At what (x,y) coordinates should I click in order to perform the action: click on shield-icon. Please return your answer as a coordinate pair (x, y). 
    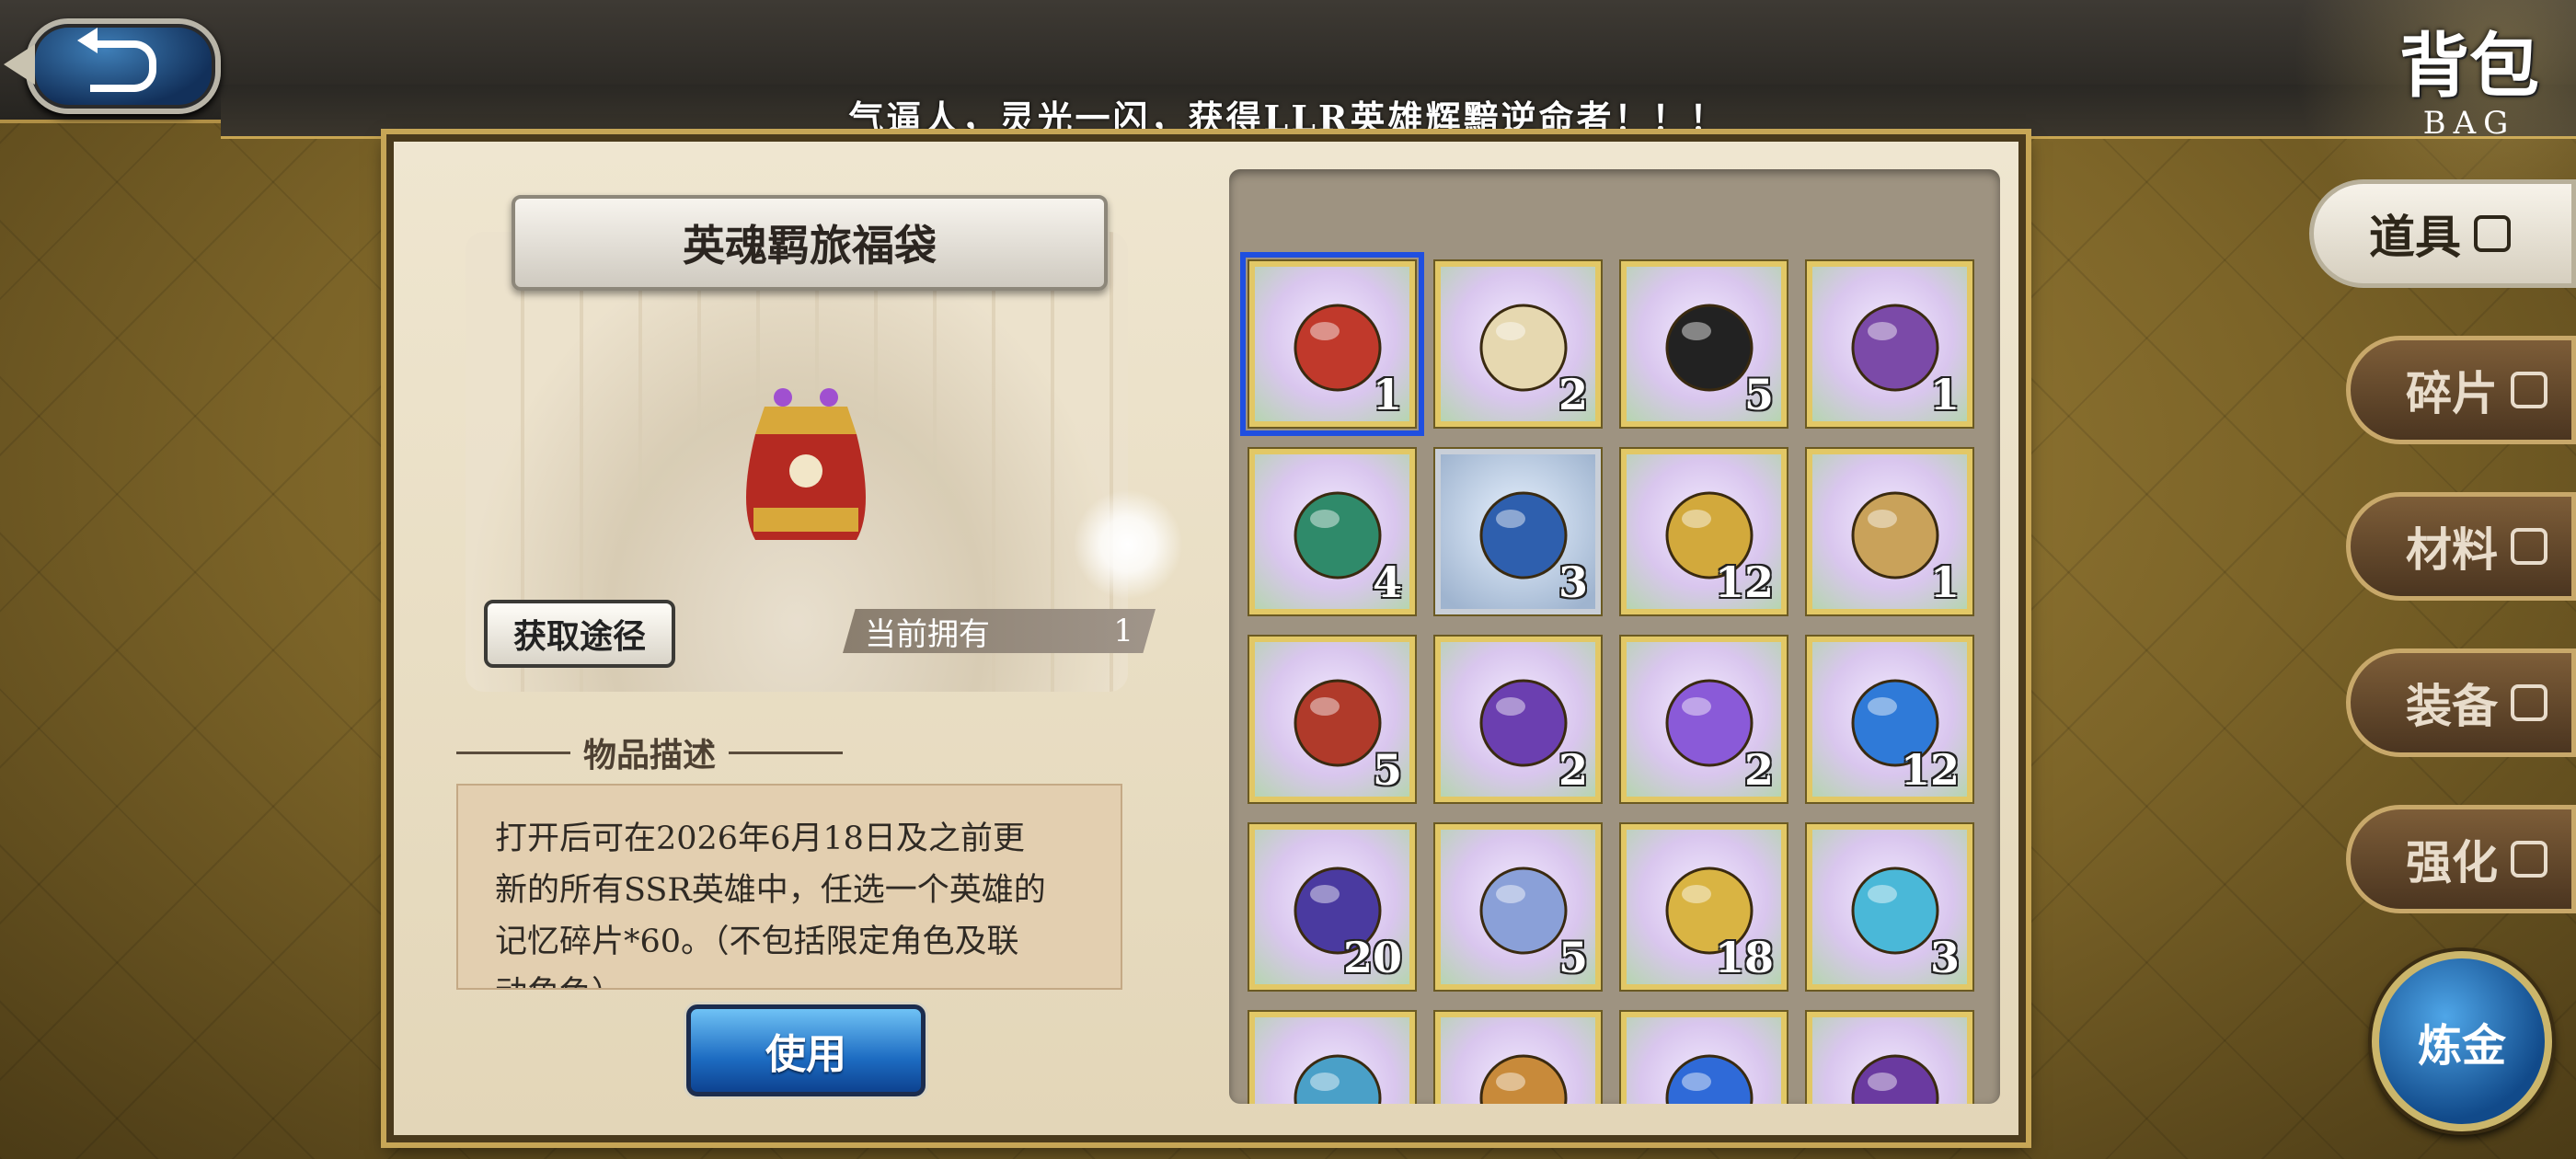
    Looking at the image, I should click on (2529, 702).